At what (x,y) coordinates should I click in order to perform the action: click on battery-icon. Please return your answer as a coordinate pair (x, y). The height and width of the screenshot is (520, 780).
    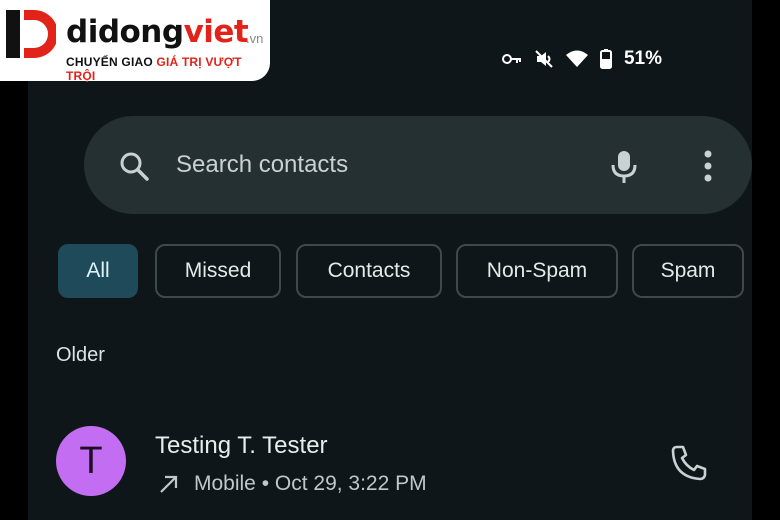
    Looking at the image, I should click on (605, 59).